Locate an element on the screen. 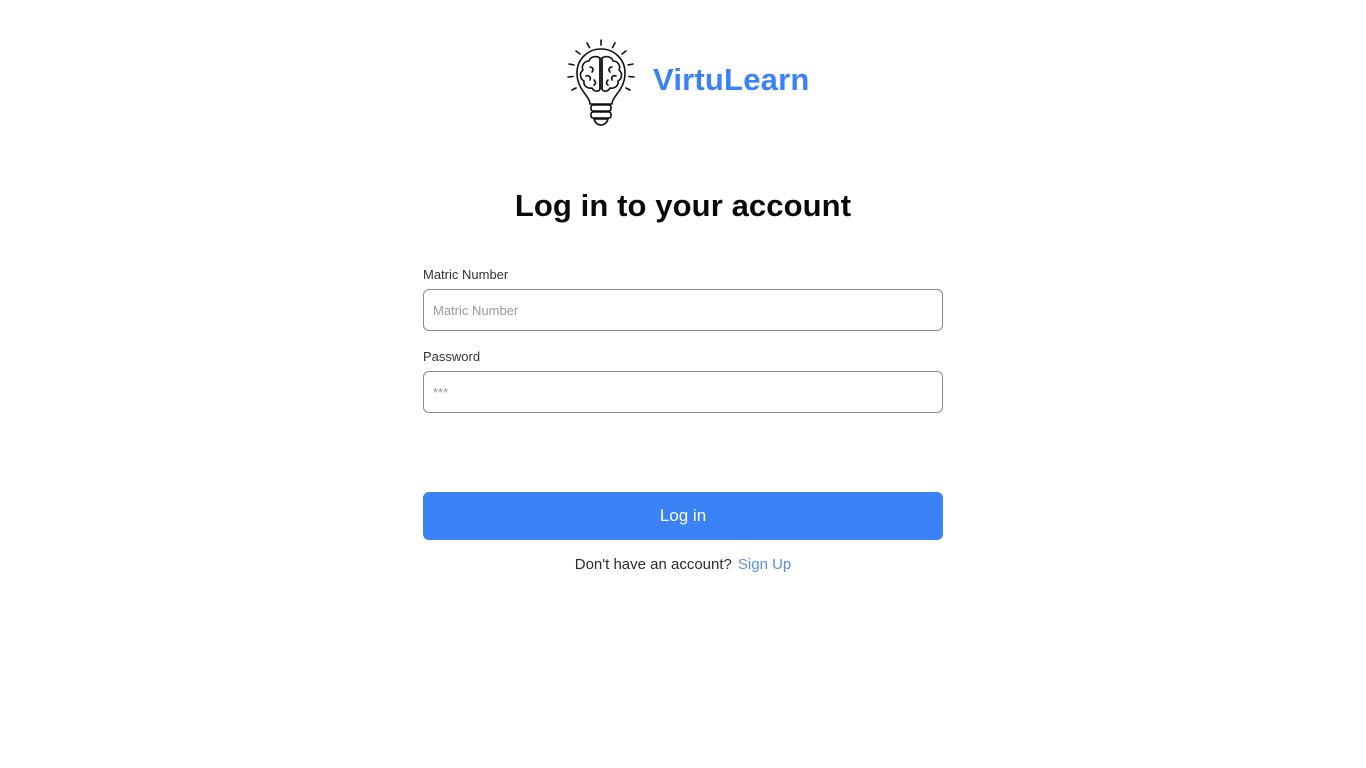 The height and width of the screenshot is (768, 1366). lightbulb-brain-icon is located at coordinates (601, 82).